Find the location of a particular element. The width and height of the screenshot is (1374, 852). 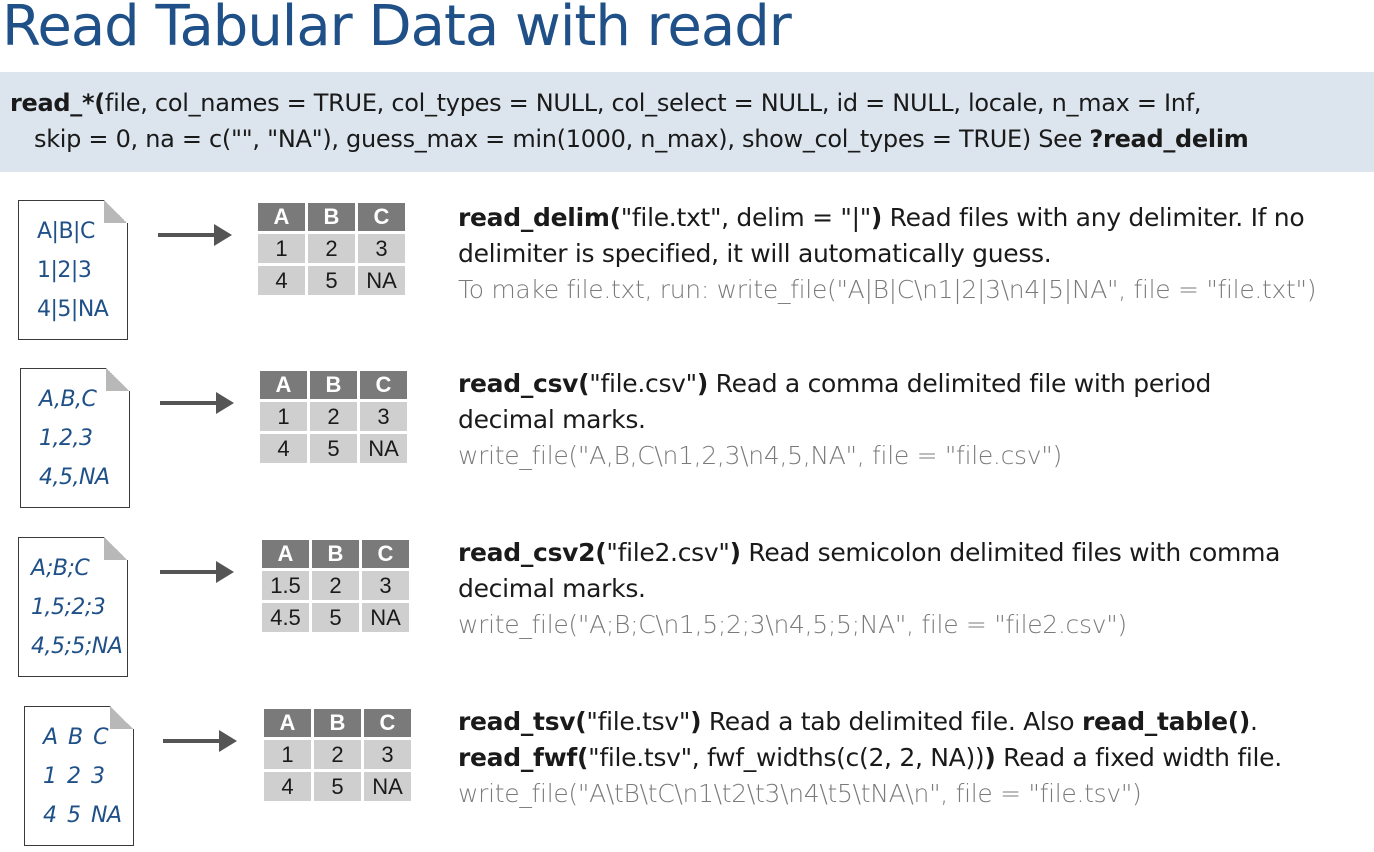

file-line: 1 2 3 is located at coordinates (74, 776).